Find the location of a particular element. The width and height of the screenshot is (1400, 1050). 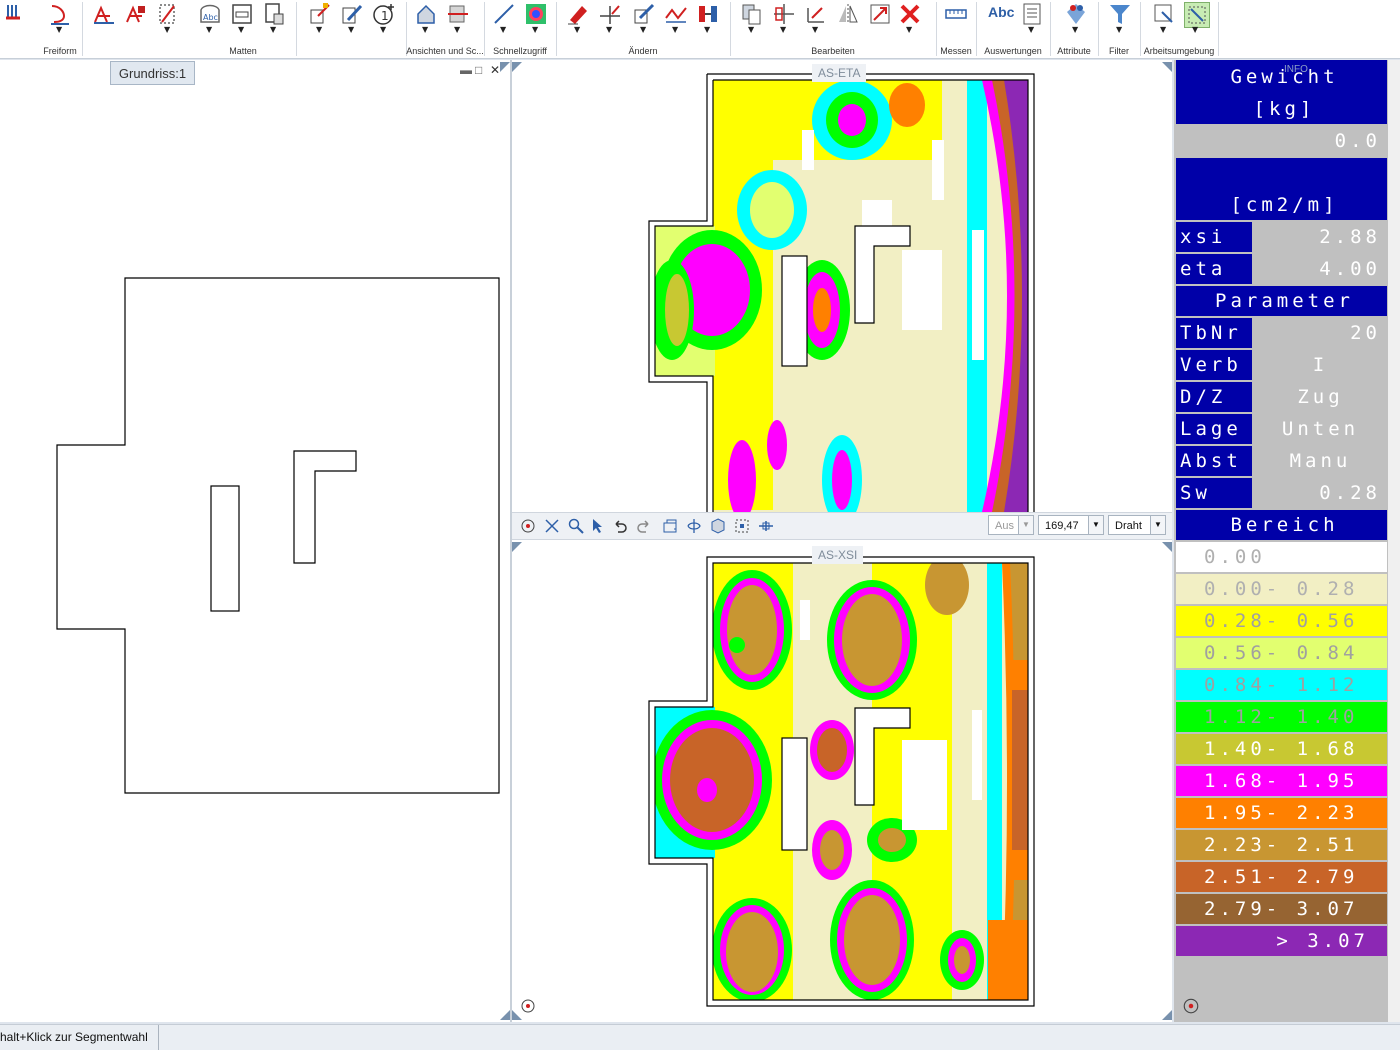

param-row: Lage Unten is located at coordinates (1281, 429).